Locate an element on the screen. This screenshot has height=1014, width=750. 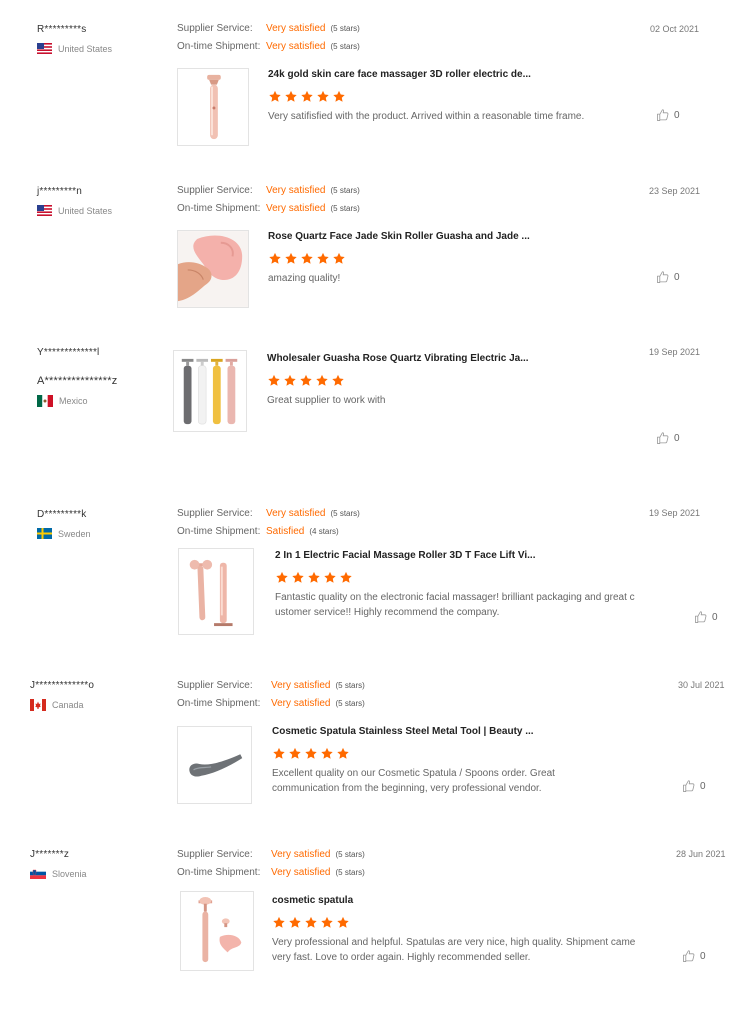
roller-and-gua-sha-image is located at coordinates (220, 929).